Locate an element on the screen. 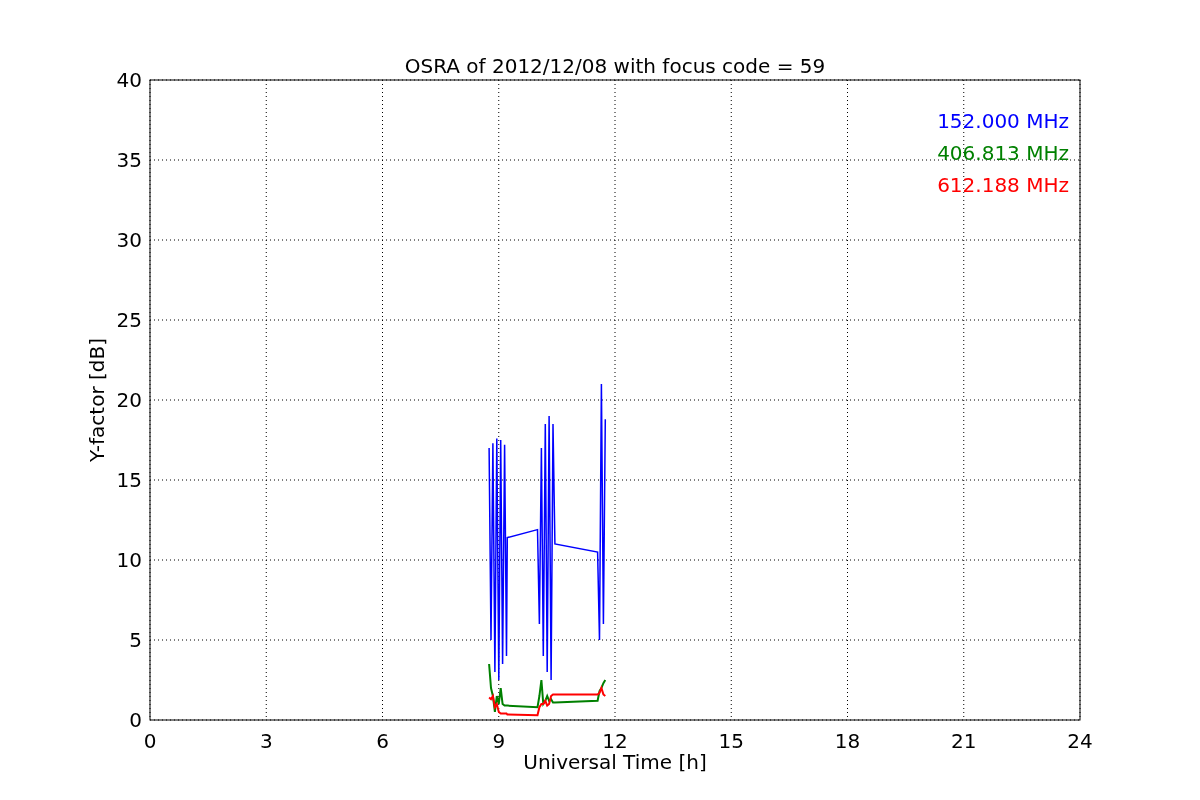  x-tick-label: 6 is located at coordinates (382, 741).